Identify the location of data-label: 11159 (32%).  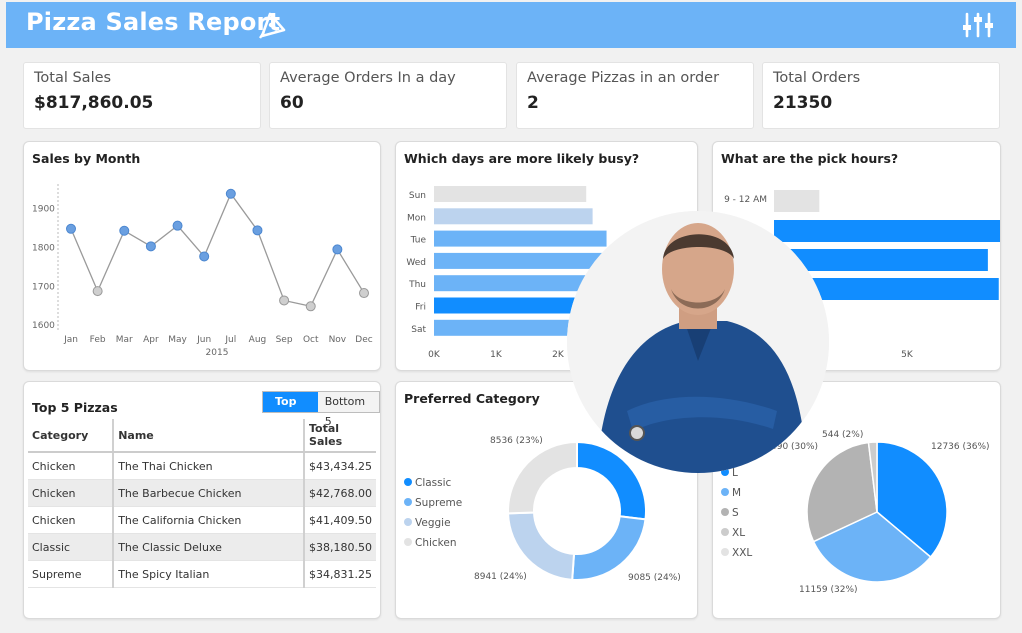
(828, 590).